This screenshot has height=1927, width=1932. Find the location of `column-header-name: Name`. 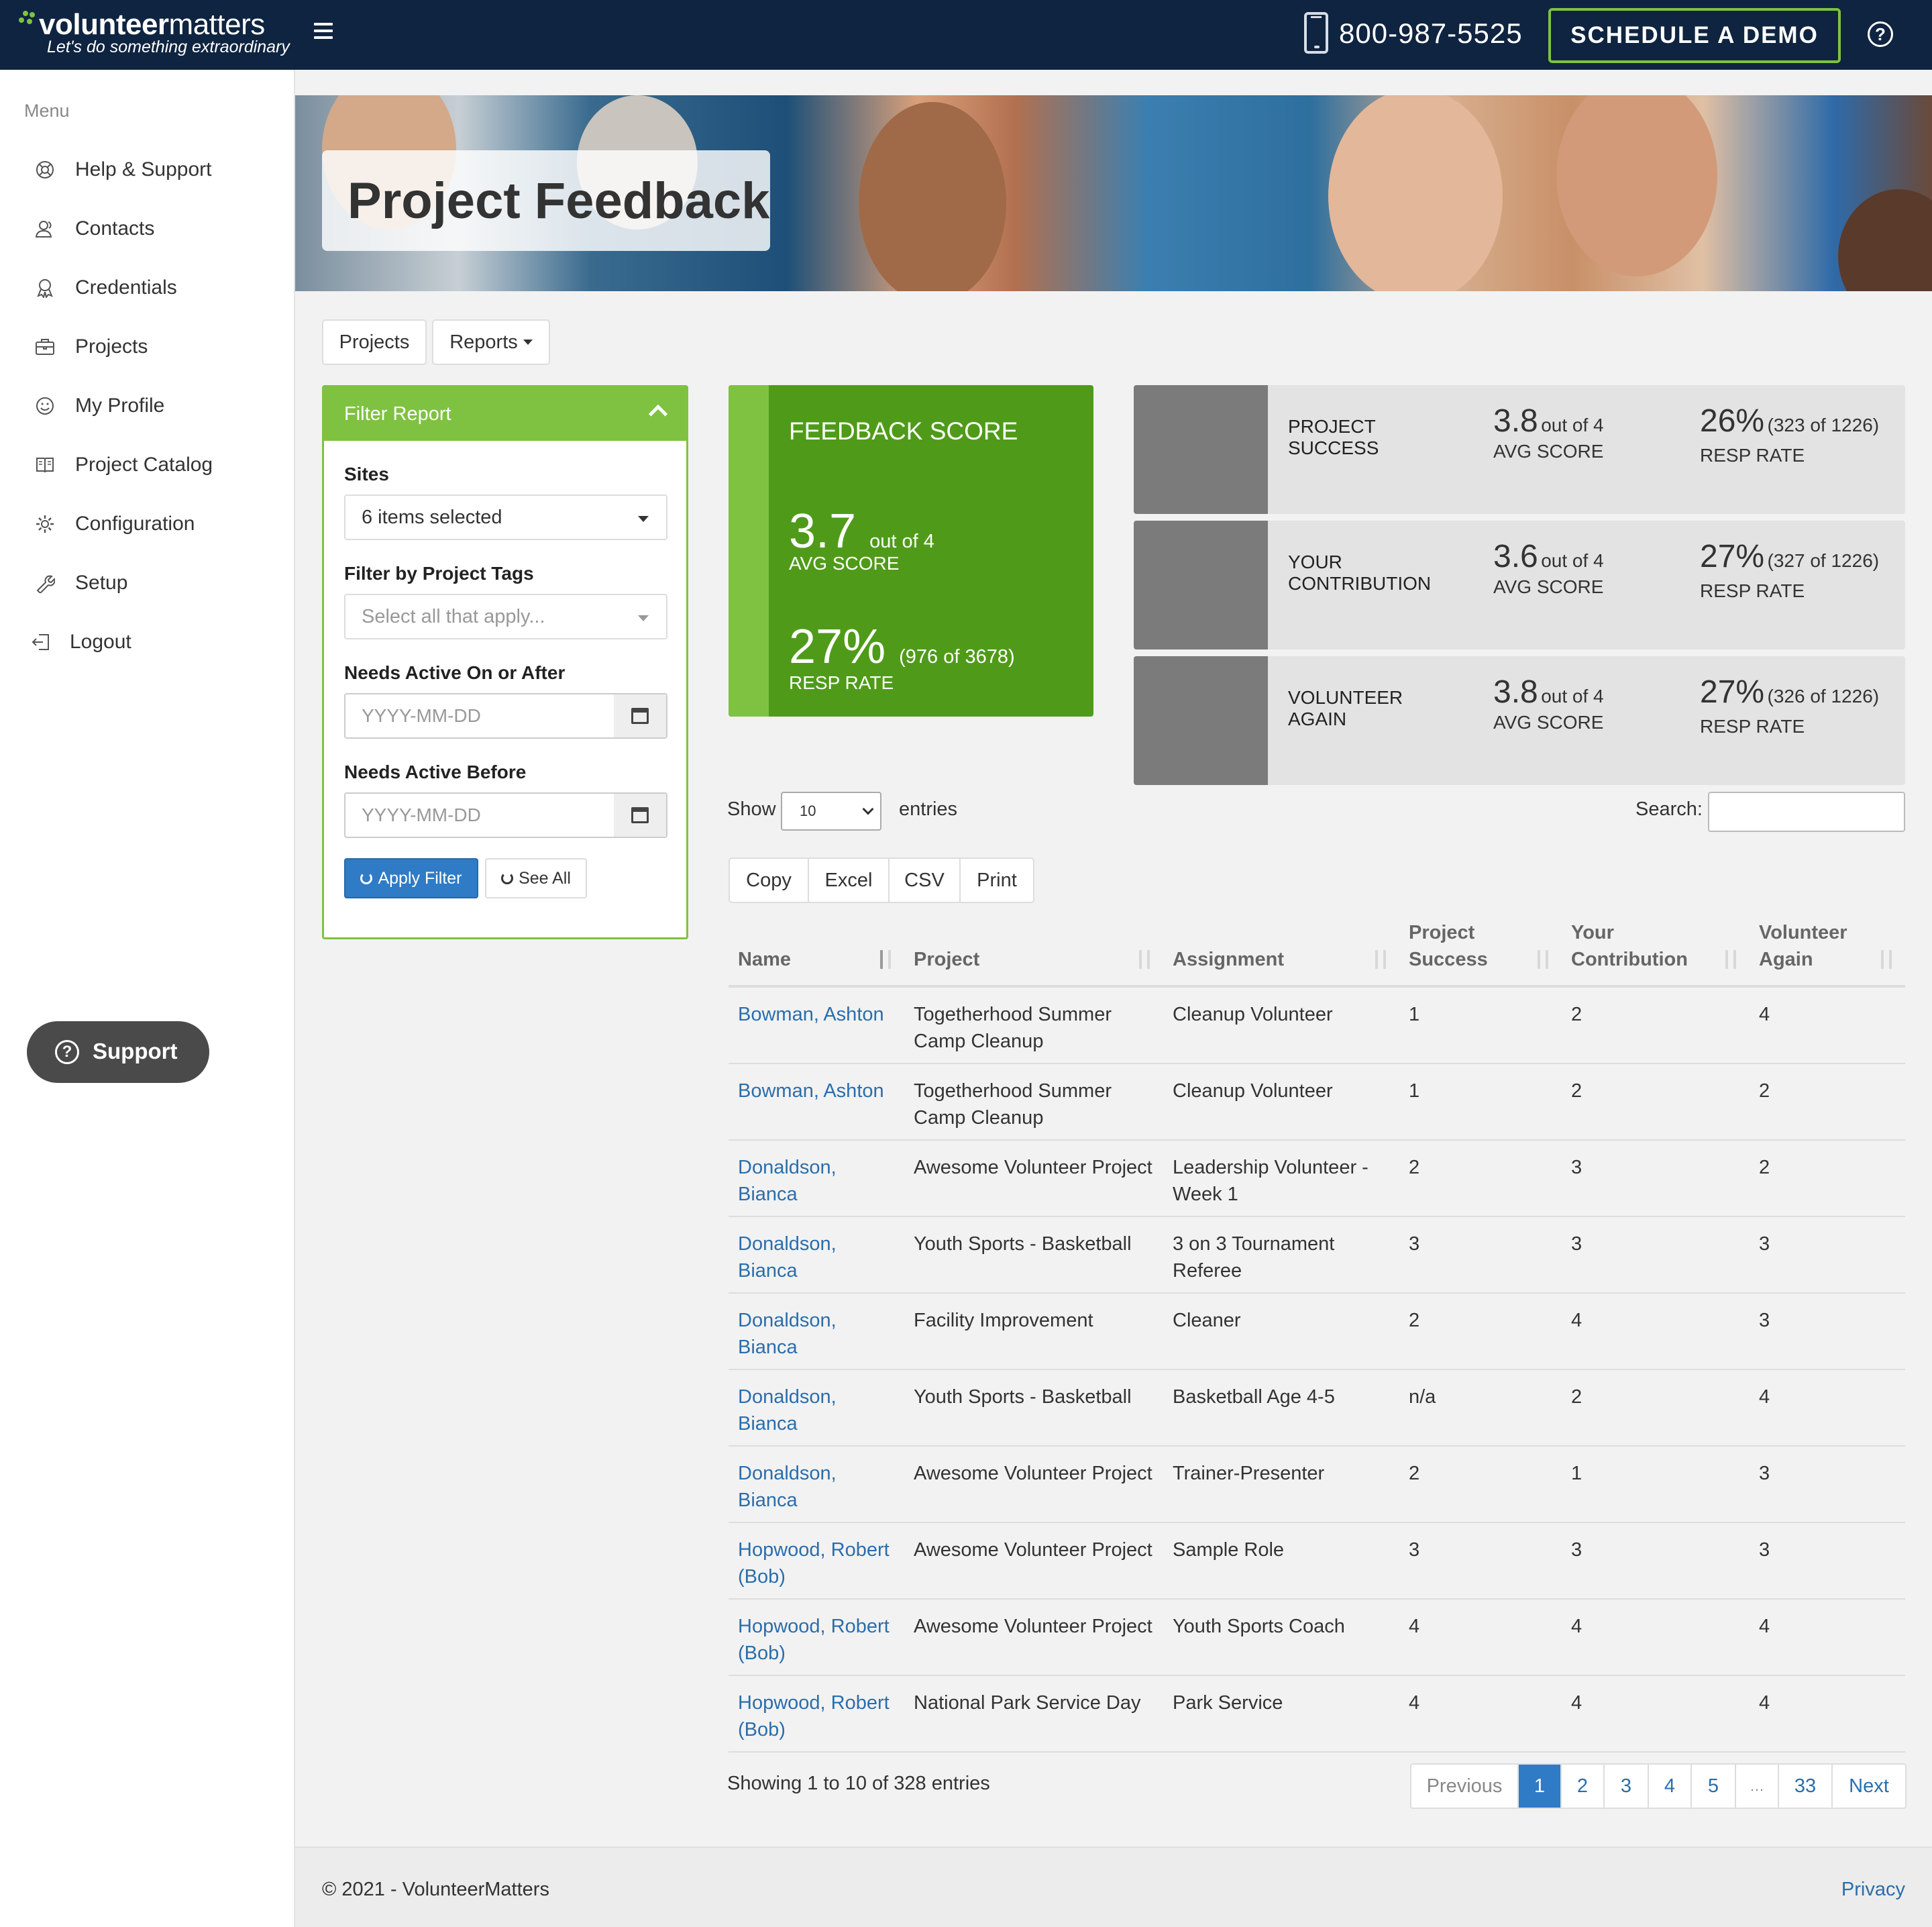

column-header-name: Name is located at coordinates (816, 951).